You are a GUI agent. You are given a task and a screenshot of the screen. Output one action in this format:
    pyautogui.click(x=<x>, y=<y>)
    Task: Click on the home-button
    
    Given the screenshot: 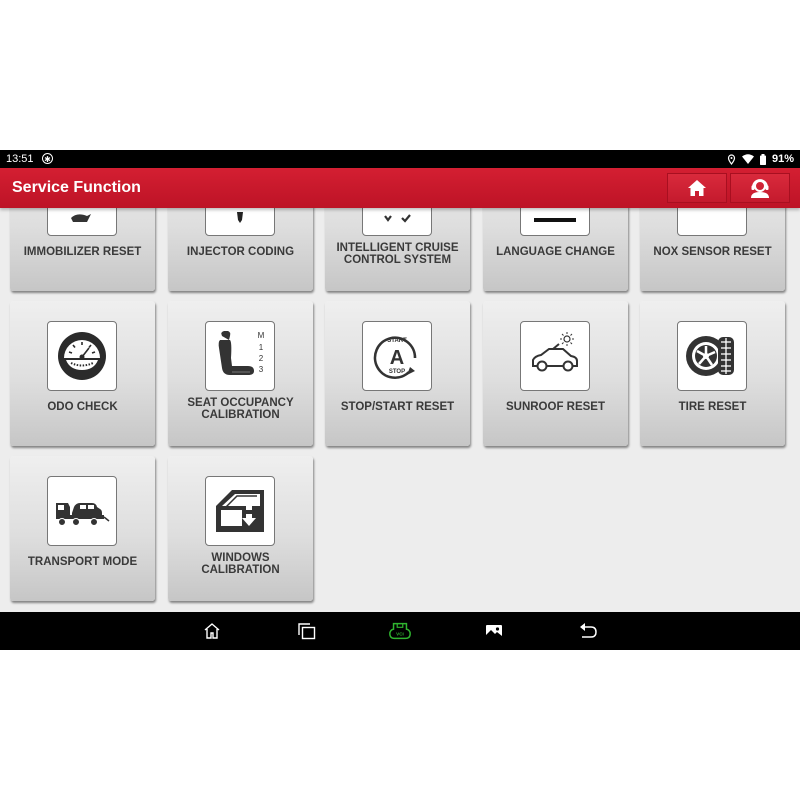 What is the action you would take?
    pyautogui.click(x=697, y=188)
    